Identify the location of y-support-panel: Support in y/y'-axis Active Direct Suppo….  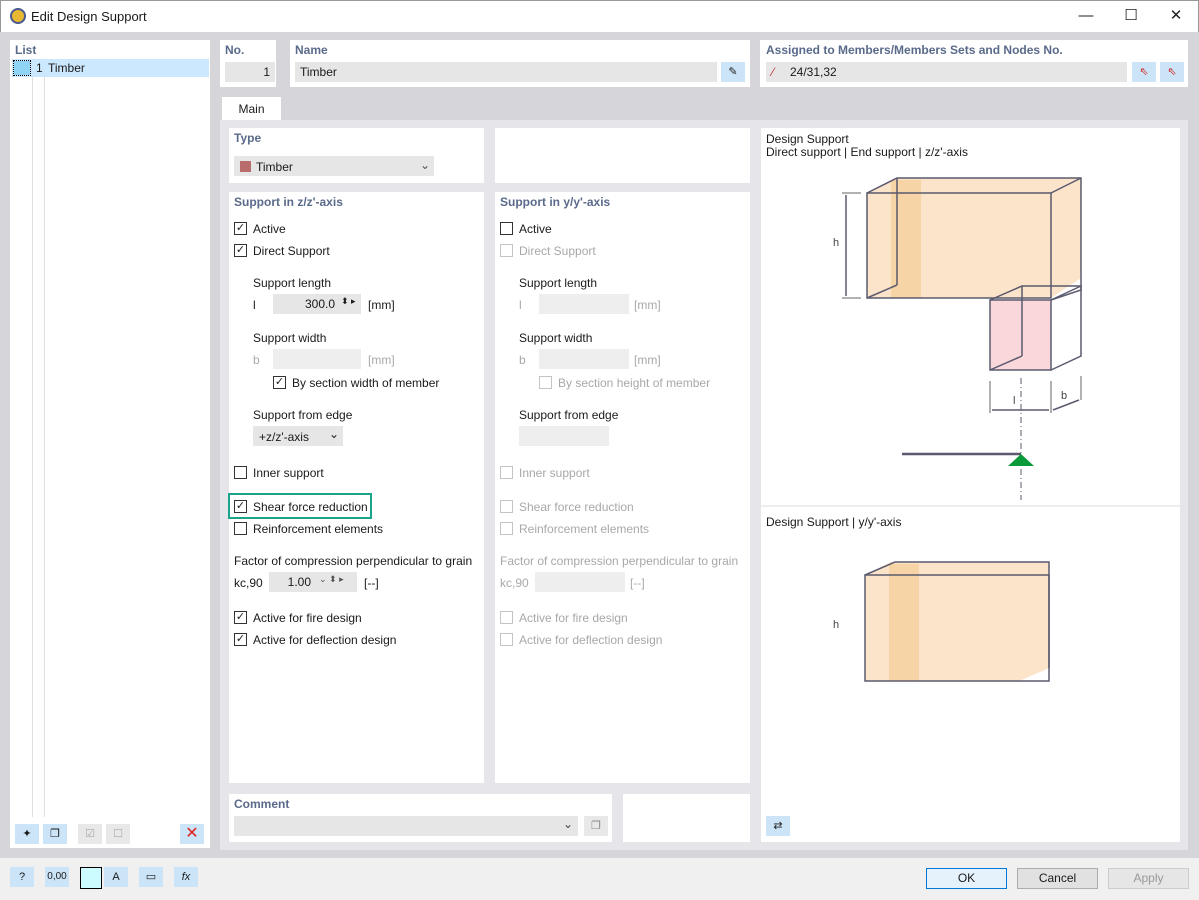
(622, 487).